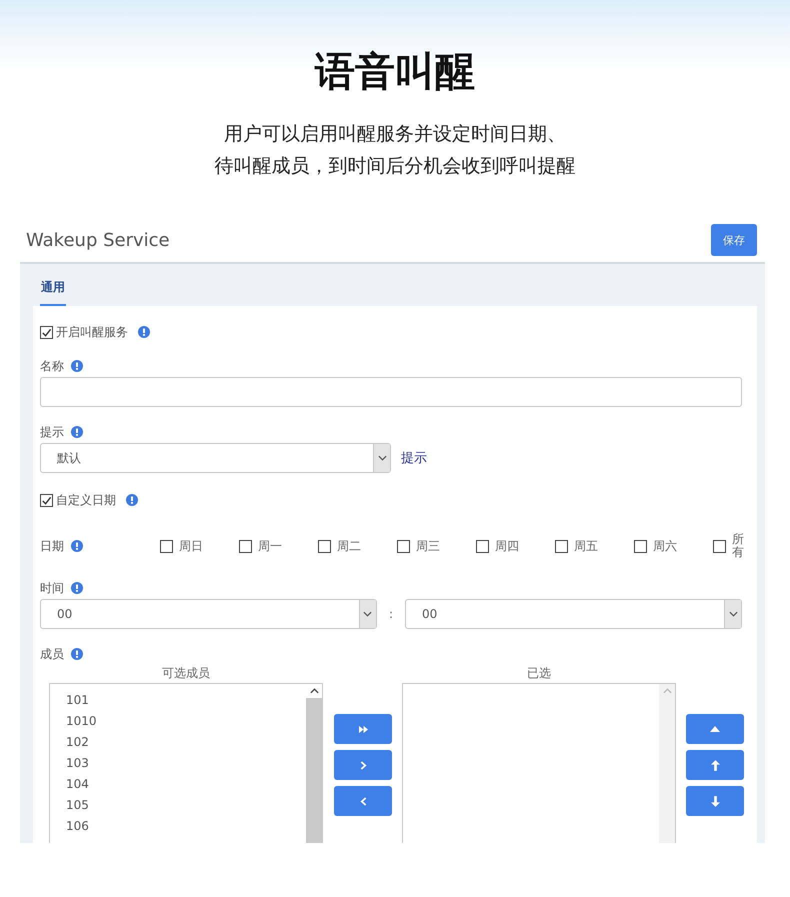 The height and width of the screenshot is (897, 790). What do you see at coordinates (586, 546) in the screenshot?
I see `checkbox-label: 周五` at bounding box center [586, 546].